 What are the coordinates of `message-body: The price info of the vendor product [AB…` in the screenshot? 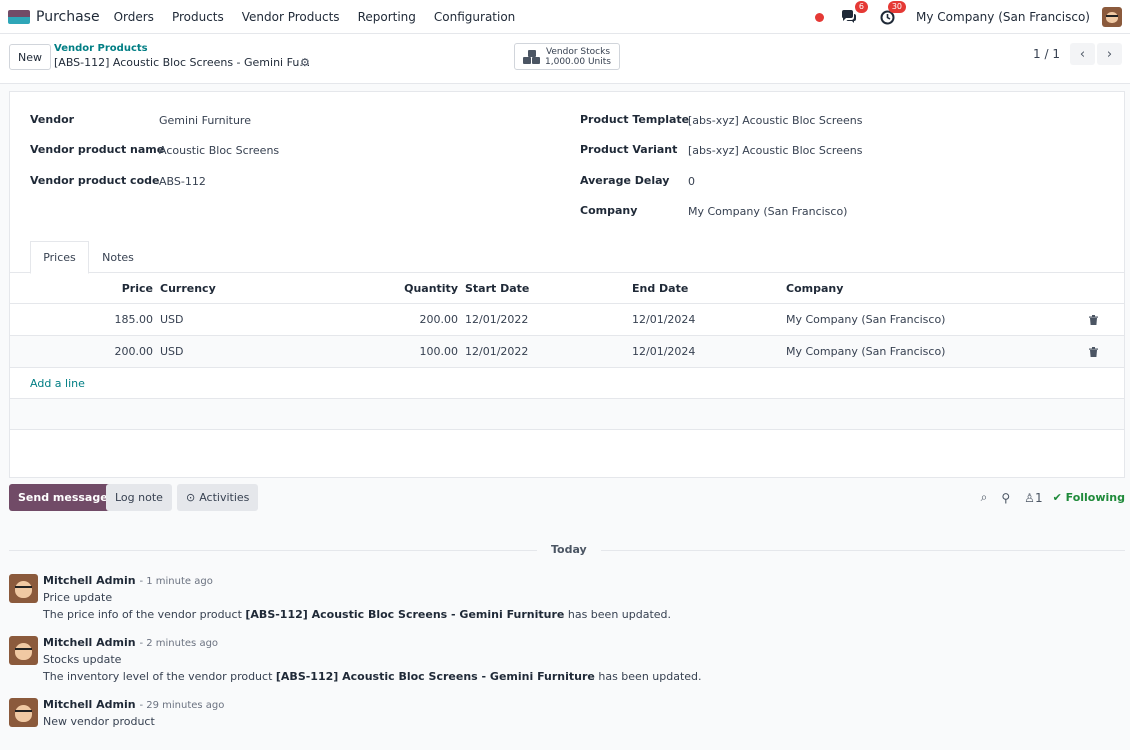 It's located at (357, 614).